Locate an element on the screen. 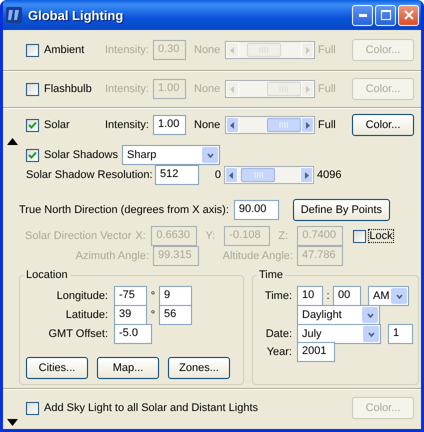  slider-min-label: 0 is located at coordinates (217, 175).